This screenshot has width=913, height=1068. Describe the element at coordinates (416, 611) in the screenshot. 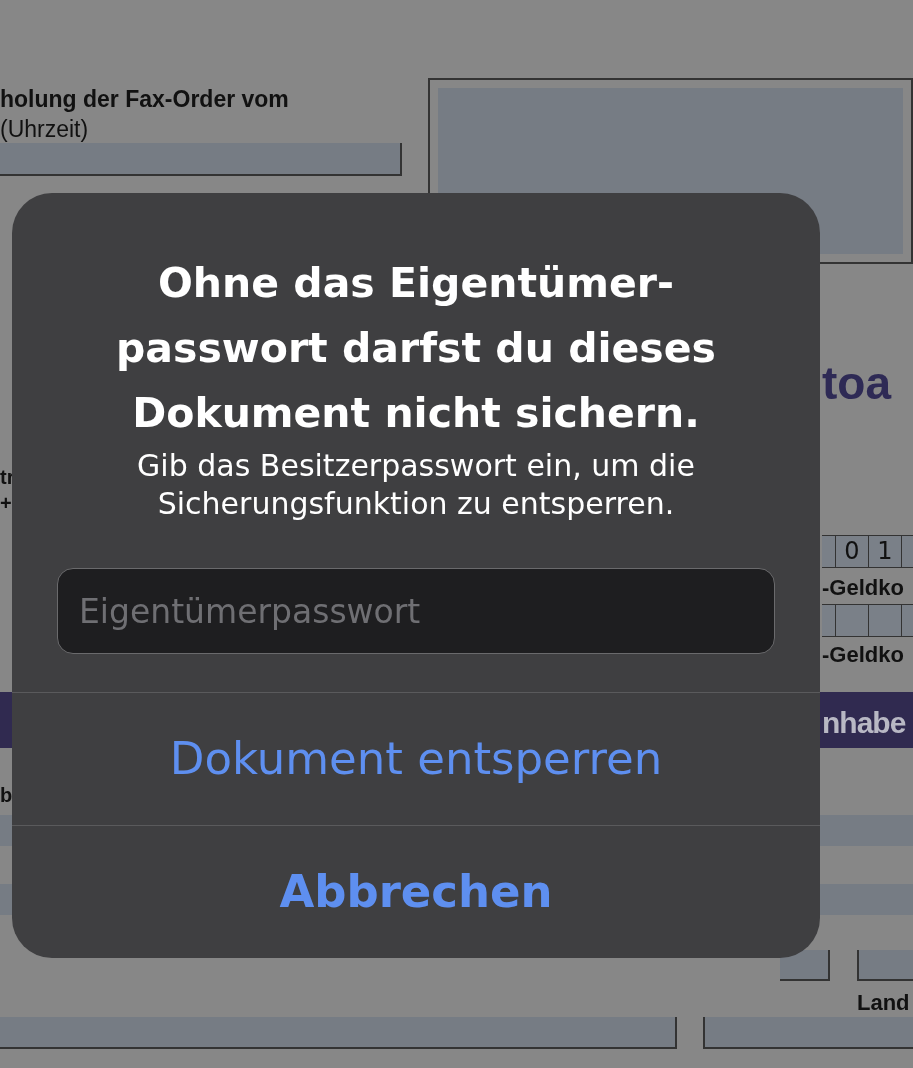

I see `password-field: Eigentümerpasswort` at that location.